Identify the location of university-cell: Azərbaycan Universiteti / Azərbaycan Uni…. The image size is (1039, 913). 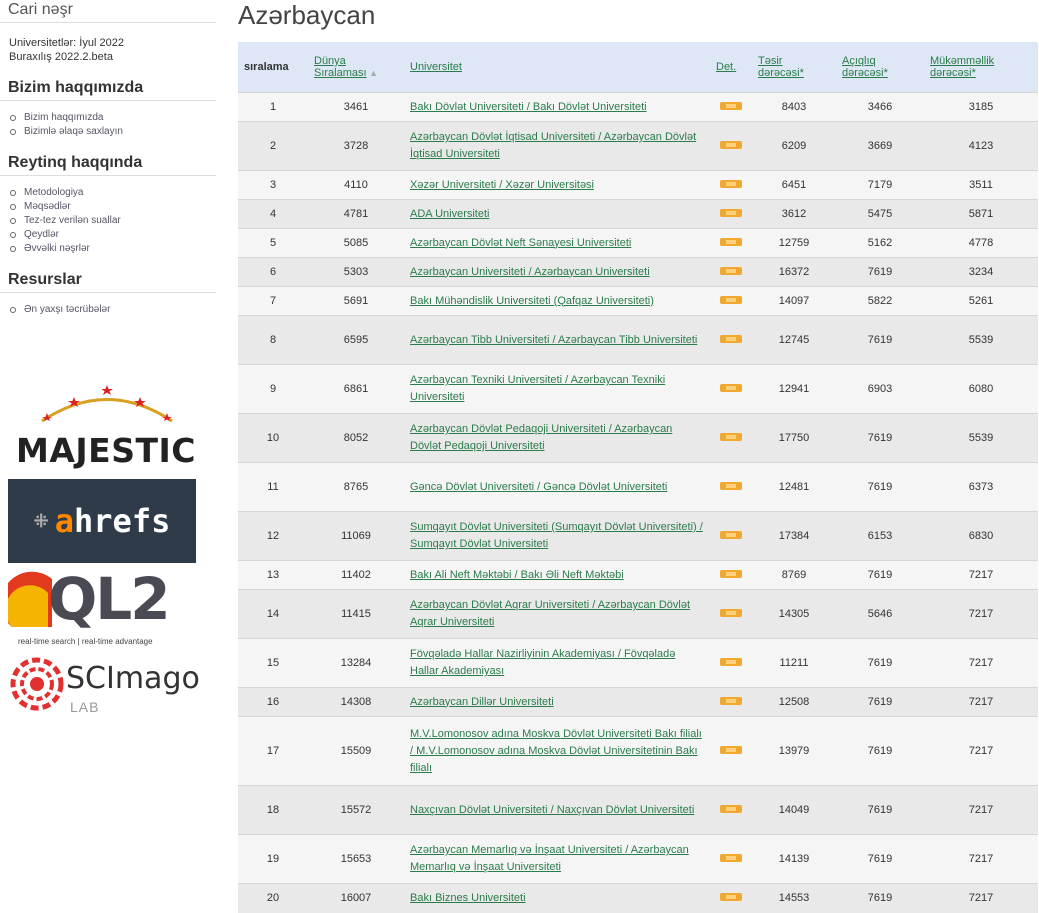
(557, 272).